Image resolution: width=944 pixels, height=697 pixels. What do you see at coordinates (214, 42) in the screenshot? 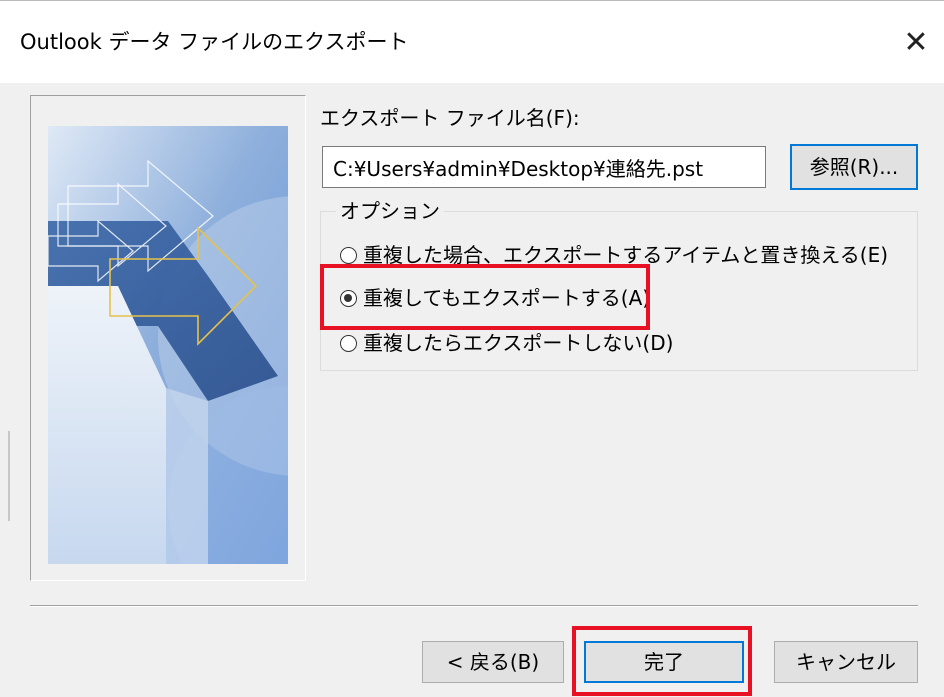
I see `window-title: Outlook データ ファイルのエクスポート` at bounding box center [214, 42].